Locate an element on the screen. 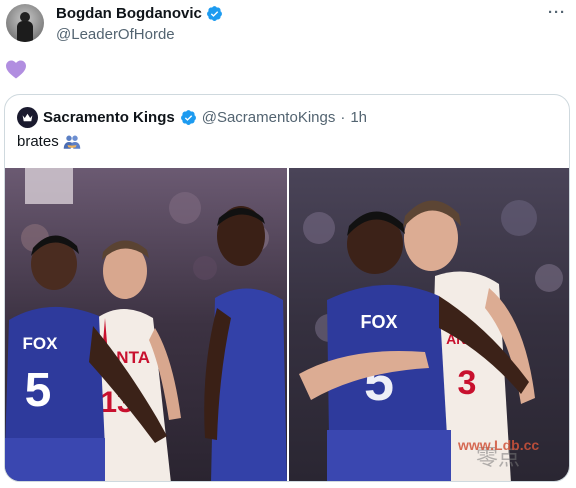 The image size is (576, 488). quoted-tweet-text-row: brates is located at coordinates (49, 141).